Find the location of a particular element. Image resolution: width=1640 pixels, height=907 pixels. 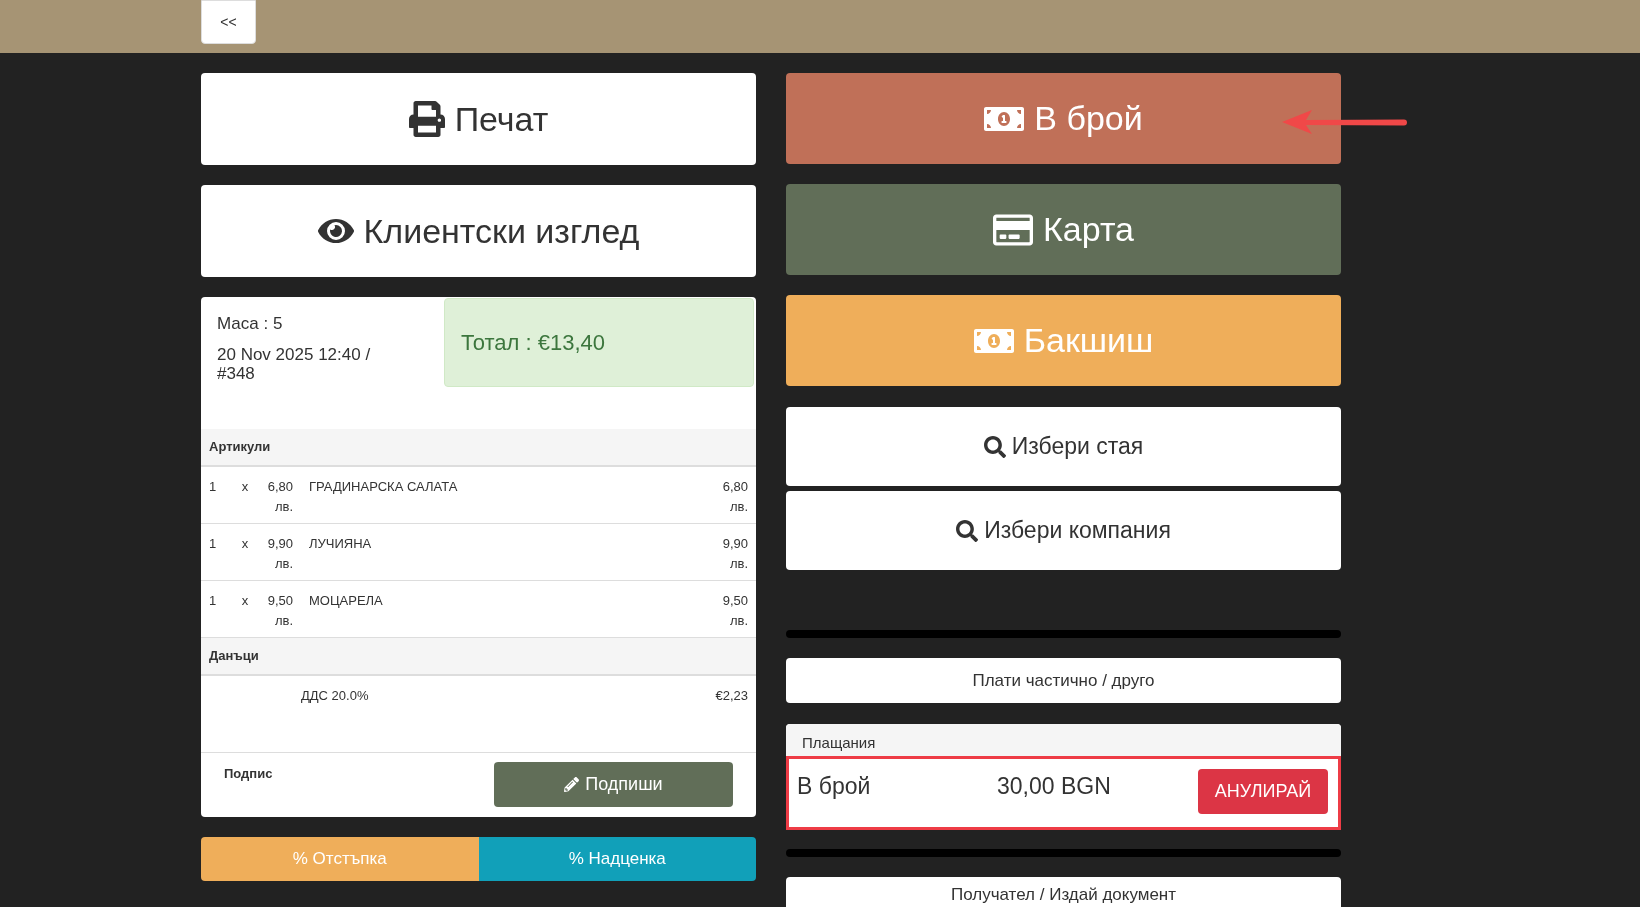

payments-heading: Плащания is located at coordinates (1063, 740).